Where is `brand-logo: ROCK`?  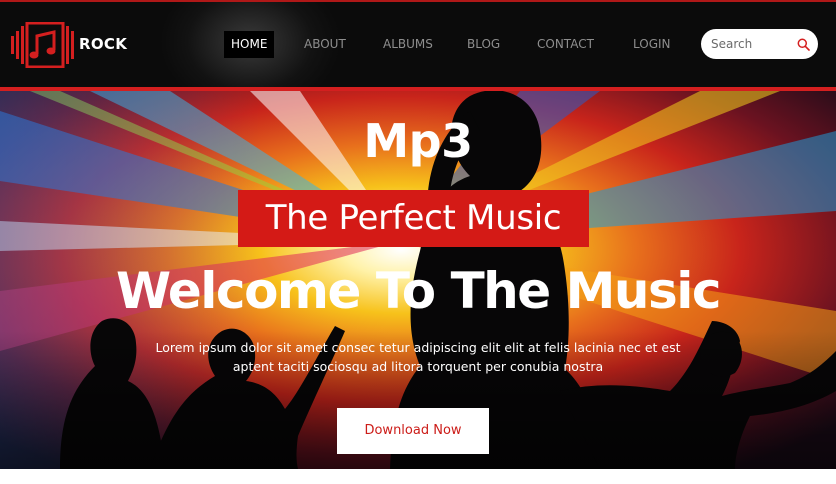 brand-logo: ROCK is located at coordinates (71, 45).